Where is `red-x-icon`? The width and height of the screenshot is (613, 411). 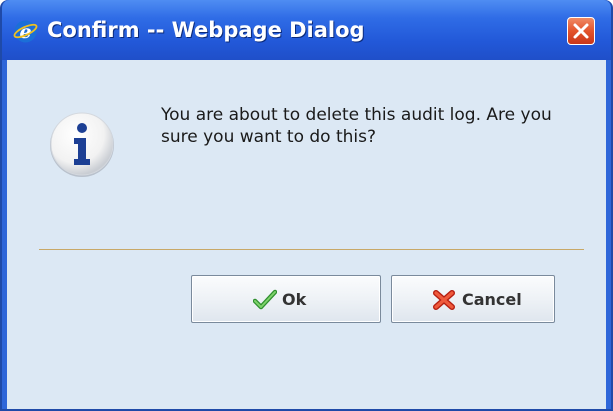
red-x-icon is located at coordinates (444, 300).